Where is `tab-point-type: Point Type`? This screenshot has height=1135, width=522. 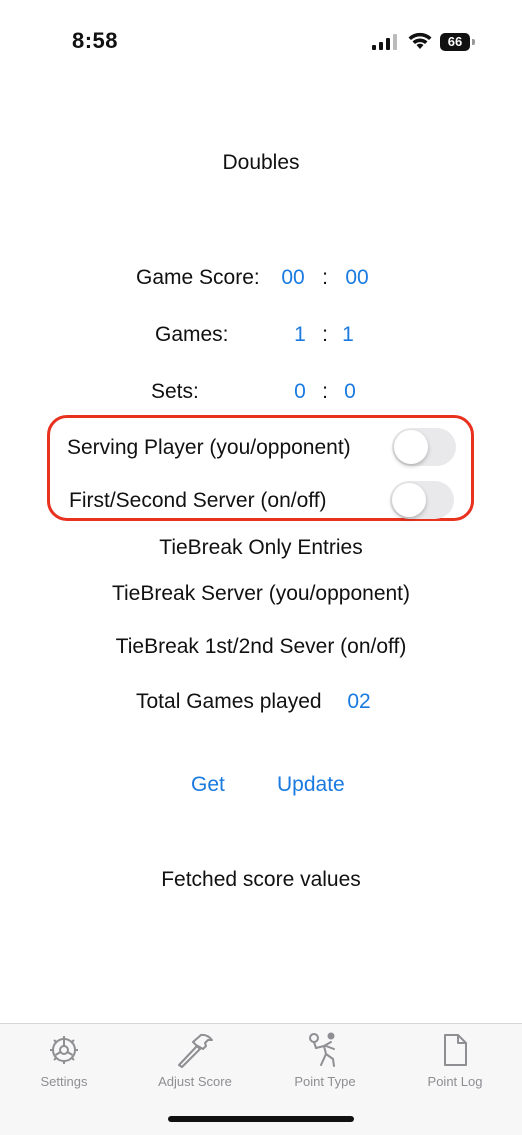 tab-point-type: Point Type is located at coordinates (325, 1060).